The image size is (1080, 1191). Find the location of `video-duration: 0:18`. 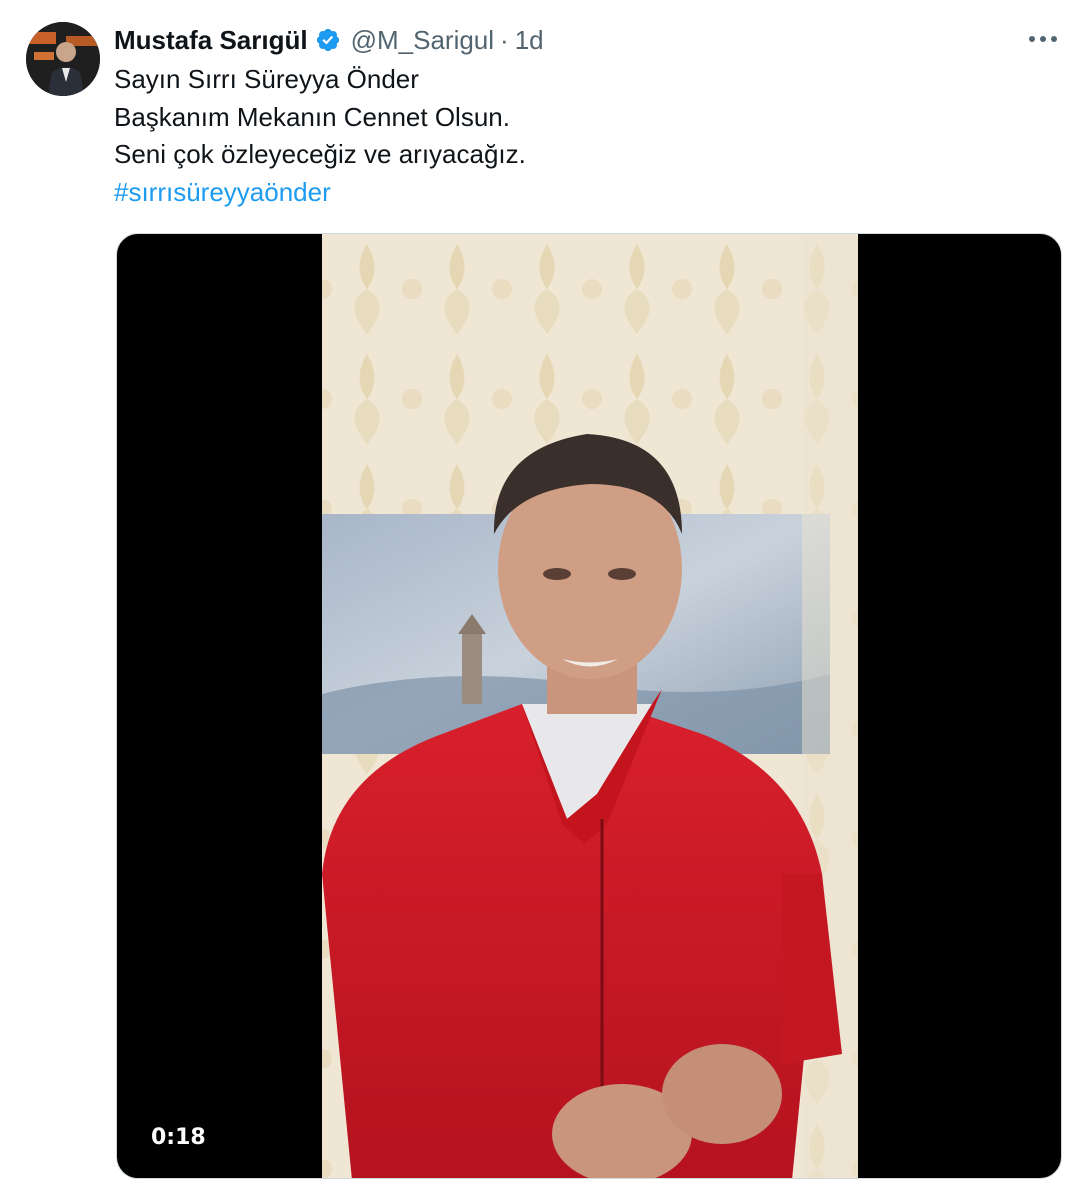

video-duration: 0:18 is located at coordinates (178, 1137).